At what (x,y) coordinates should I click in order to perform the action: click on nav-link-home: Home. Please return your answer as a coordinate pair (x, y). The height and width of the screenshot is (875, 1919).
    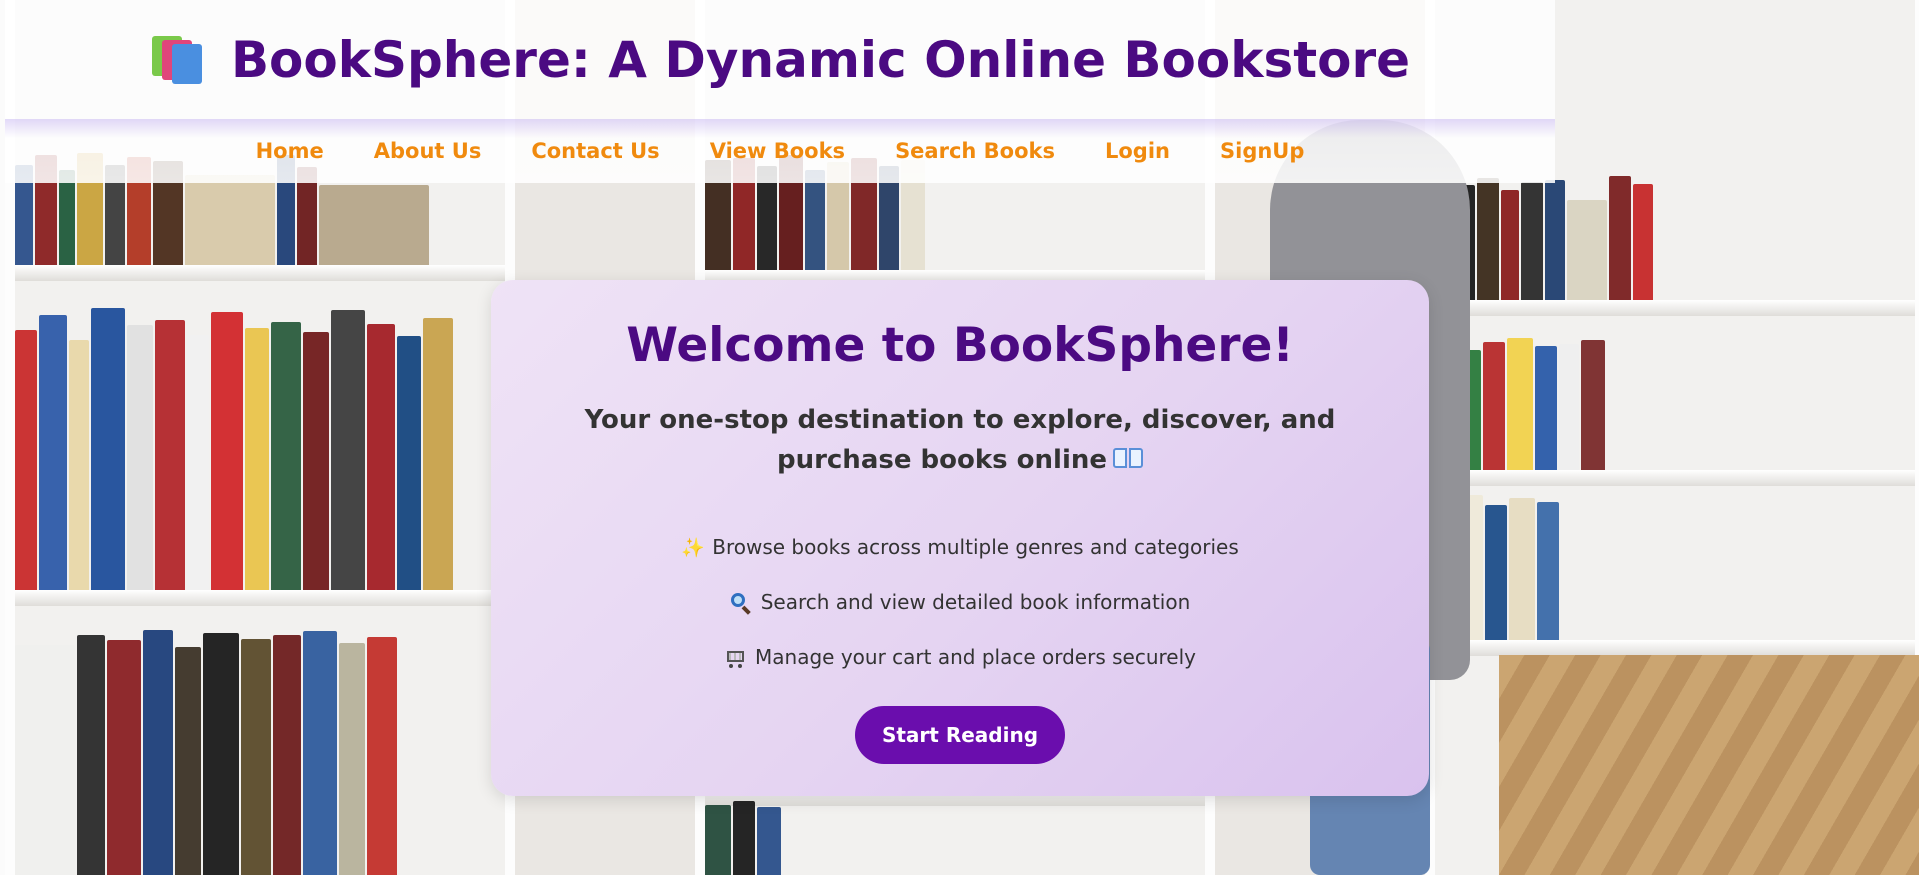
    Looking at the image, I should click on (290, 151).